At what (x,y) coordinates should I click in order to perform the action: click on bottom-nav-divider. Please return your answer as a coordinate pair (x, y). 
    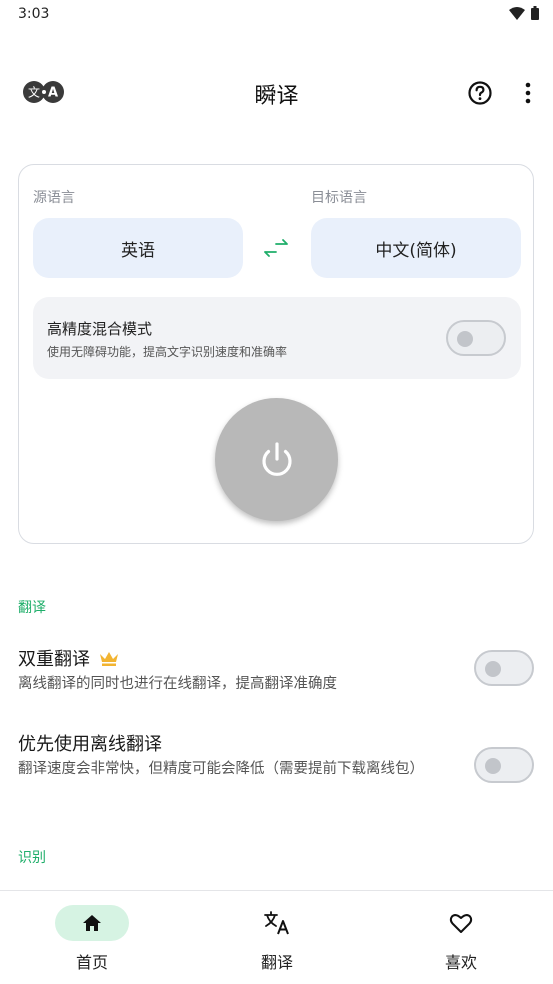
    Looking at the image, I should click on (276, 890).